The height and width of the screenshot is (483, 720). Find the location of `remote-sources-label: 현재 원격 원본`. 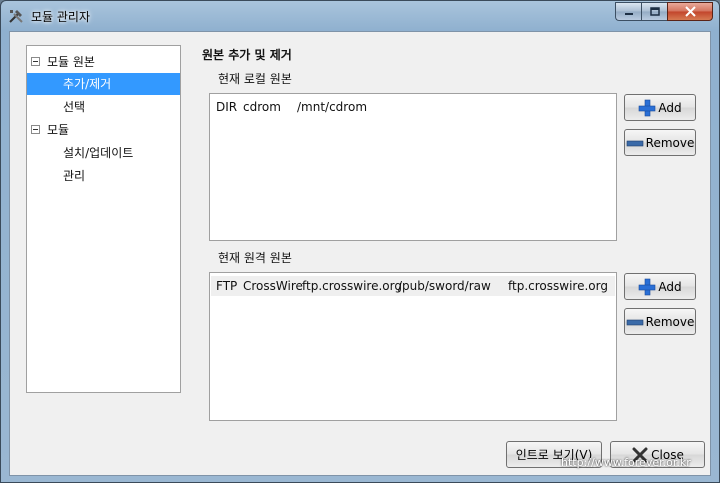

remote-sources-label: 현재 원격 원본 is located at coordinates (255, 258).